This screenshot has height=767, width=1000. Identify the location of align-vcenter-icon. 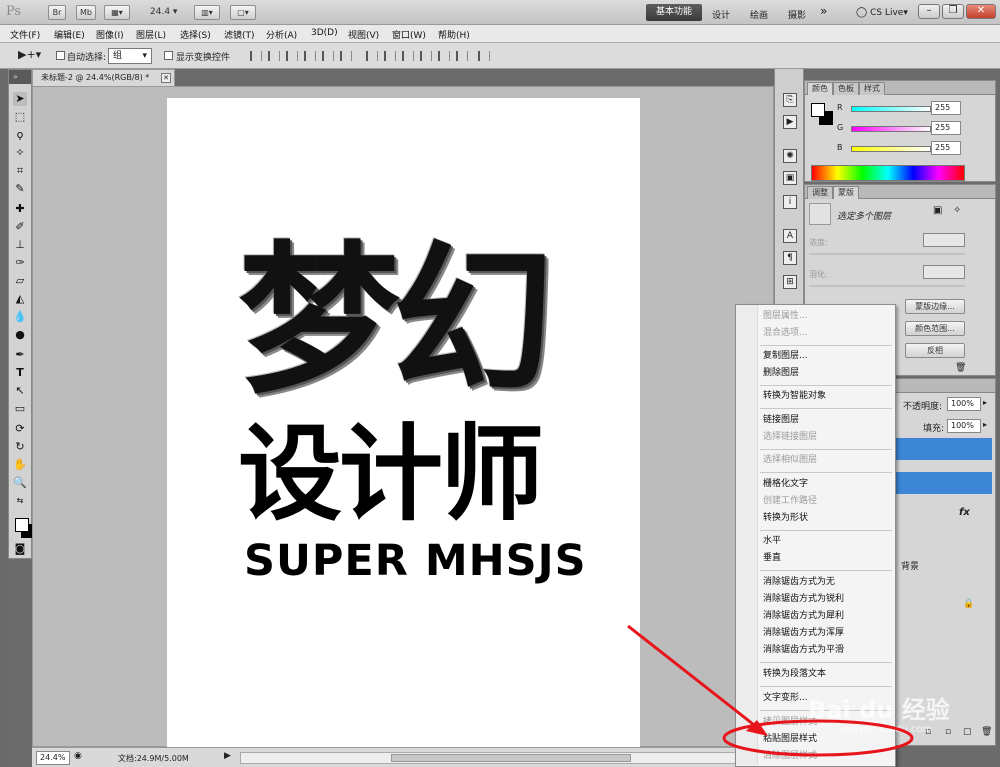
(274, 56).